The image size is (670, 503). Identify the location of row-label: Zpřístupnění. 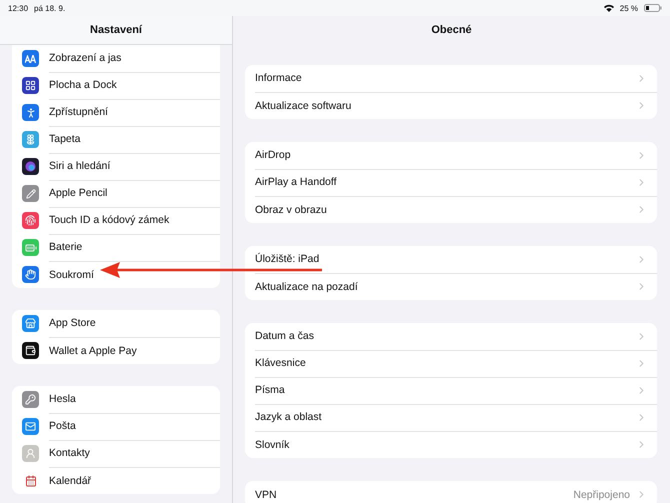
(79, 112).